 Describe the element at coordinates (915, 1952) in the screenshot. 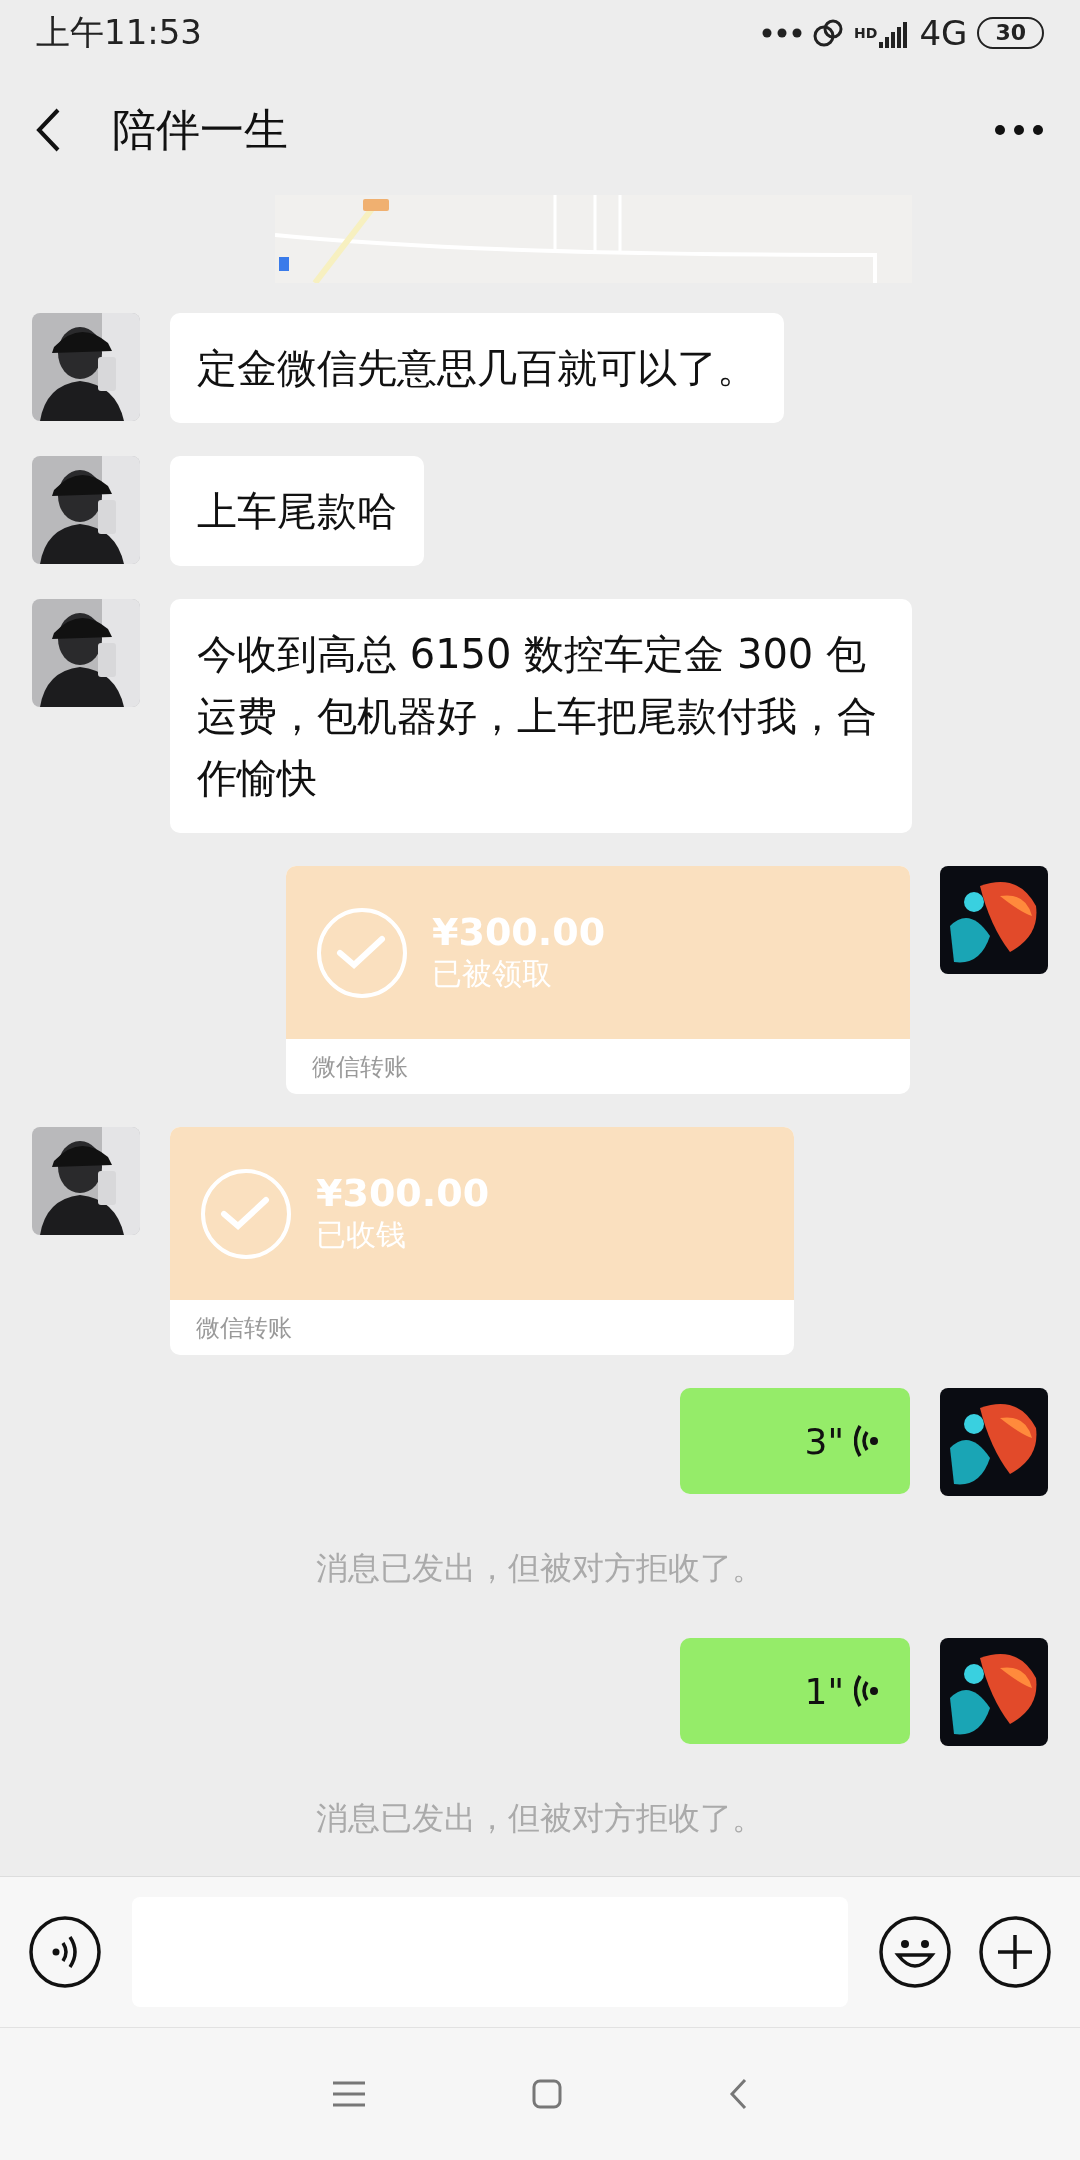

I see `emoji-icon` at that location.